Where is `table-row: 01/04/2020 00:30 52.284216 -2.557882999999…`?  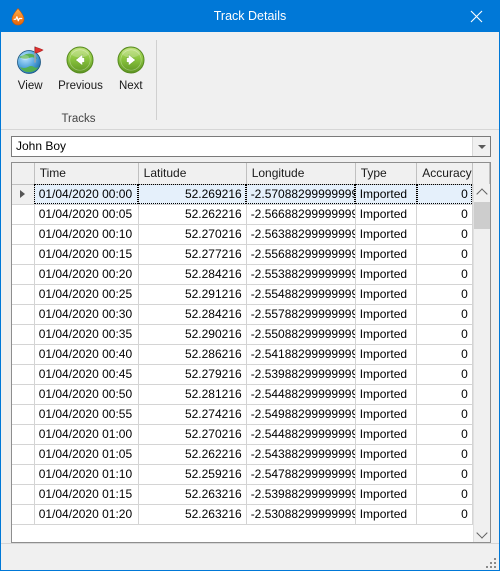
table-row: 01/04/2020 00:30 52.284216 -2.557882999999… is located at coordinates (251, 314).